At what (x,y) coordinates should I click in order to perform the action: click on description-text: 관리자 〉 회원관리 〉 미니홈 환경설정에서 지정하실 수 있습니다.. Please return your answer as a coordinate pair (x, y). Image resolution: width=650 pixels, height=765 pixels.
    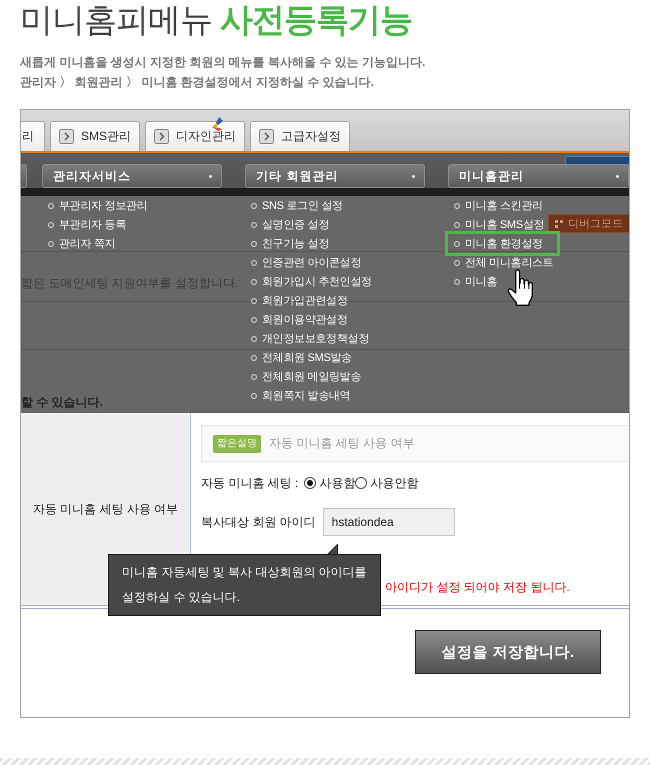
    Looking at the image, I should click on (196, 82).